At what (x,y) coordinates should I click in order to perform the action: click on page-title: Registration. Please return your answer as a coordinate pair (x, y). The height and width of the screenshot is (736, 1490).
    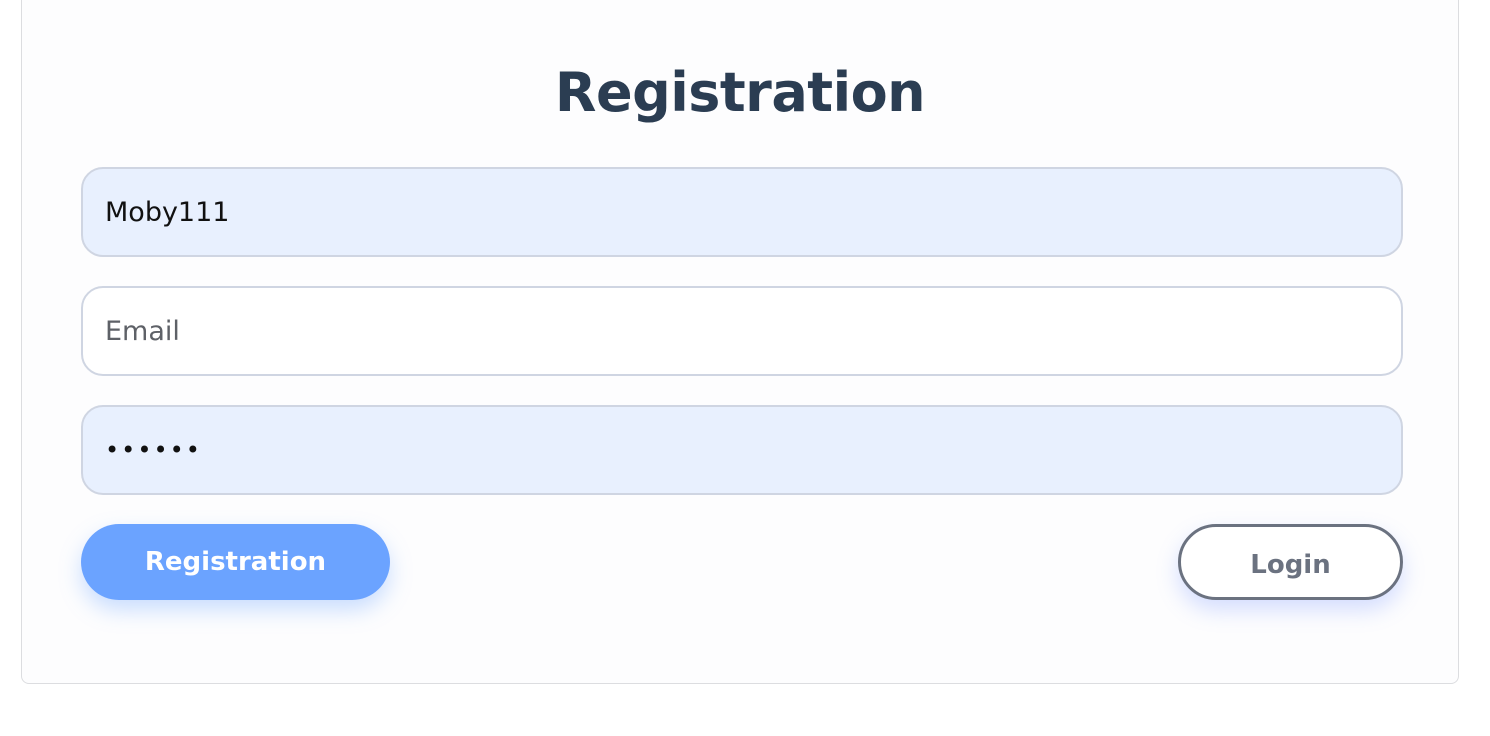
    Looking at the image, I should click on (740, 92).